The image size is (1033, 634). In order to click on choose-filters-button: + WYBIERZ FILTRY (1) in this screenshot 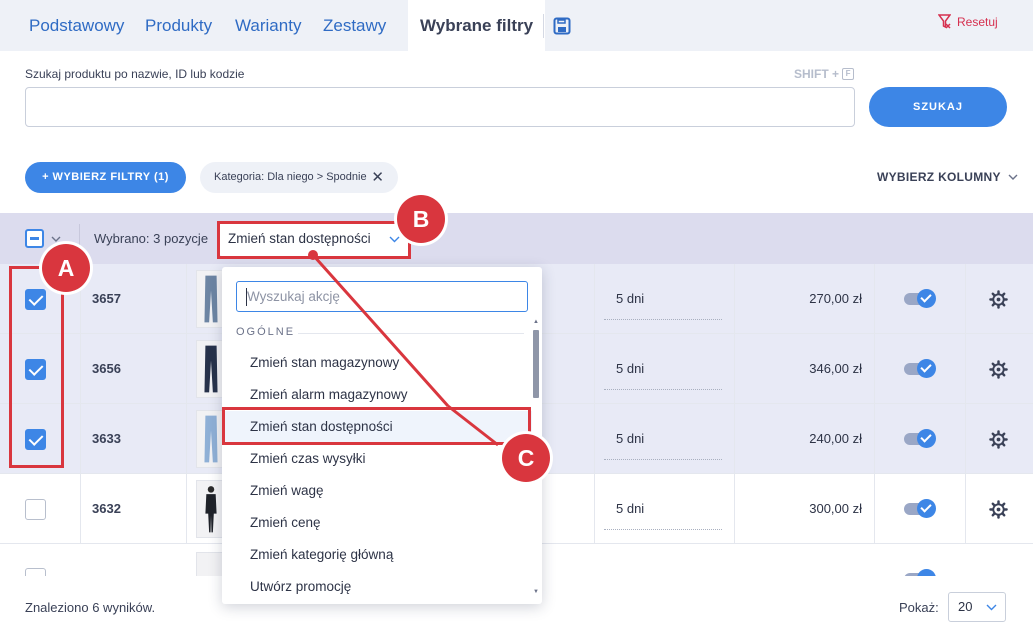, I will do `click(105, 177)`.